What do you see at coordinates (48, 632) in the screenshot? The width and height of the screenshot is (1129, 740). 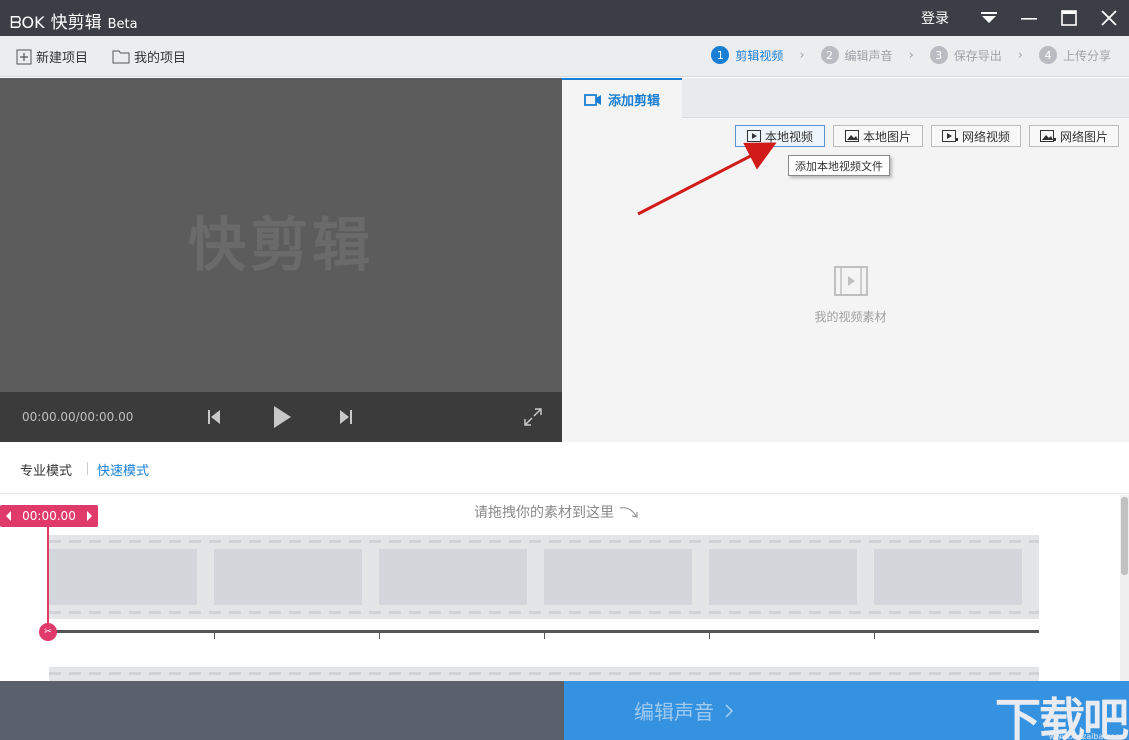 I see `scissors-icon: ✂` at bounding box center [48, 632].